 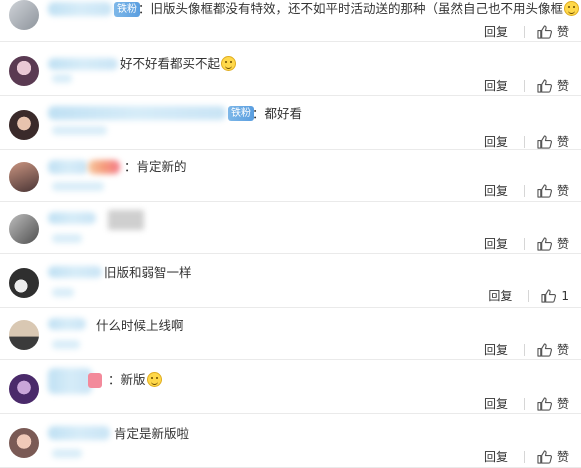 What do you see at coordinates (148, 272) in the screenshot?
I see `comment-text: 旧版和弱智一样` at bounding box center [148, 272].